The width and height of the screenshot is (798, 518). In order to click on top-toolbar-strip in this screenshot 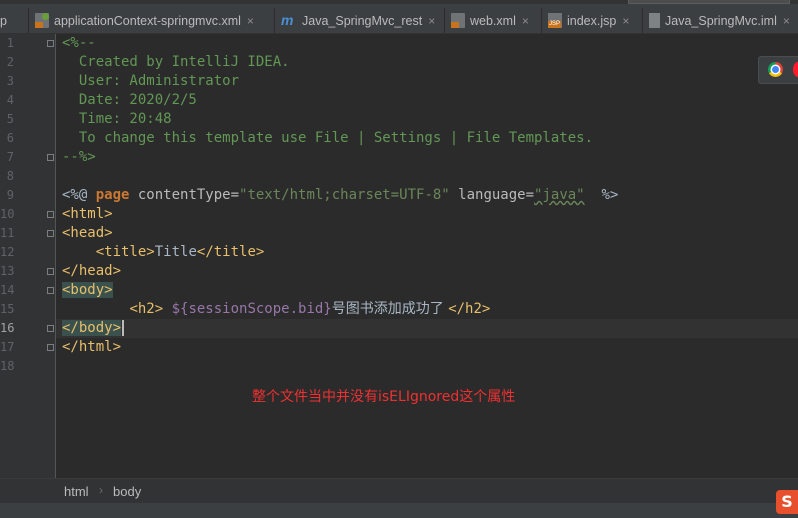, I will do `click(399, 2)`.